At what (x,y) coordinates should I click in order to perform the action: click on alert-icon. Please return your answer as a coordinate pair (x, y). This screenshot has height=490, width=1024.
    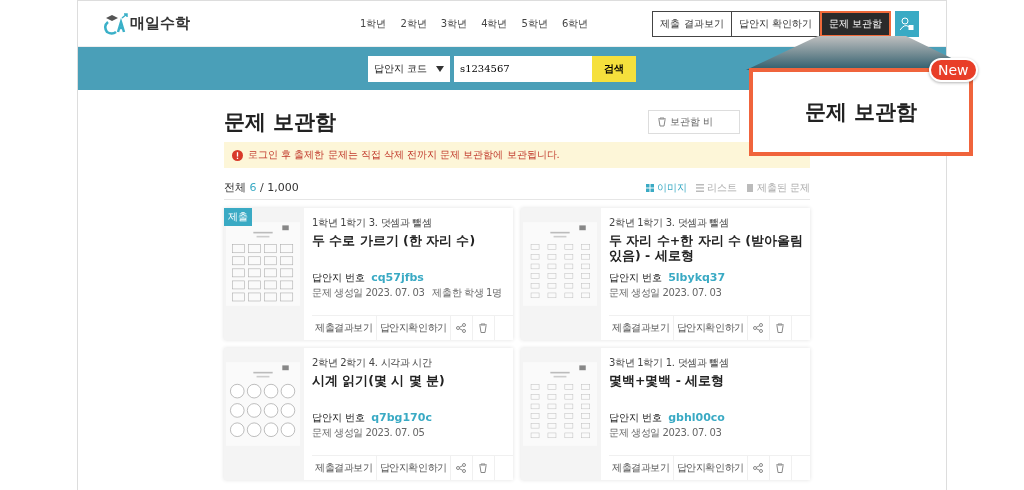
    Looking at the image, I should click on (237, 155).